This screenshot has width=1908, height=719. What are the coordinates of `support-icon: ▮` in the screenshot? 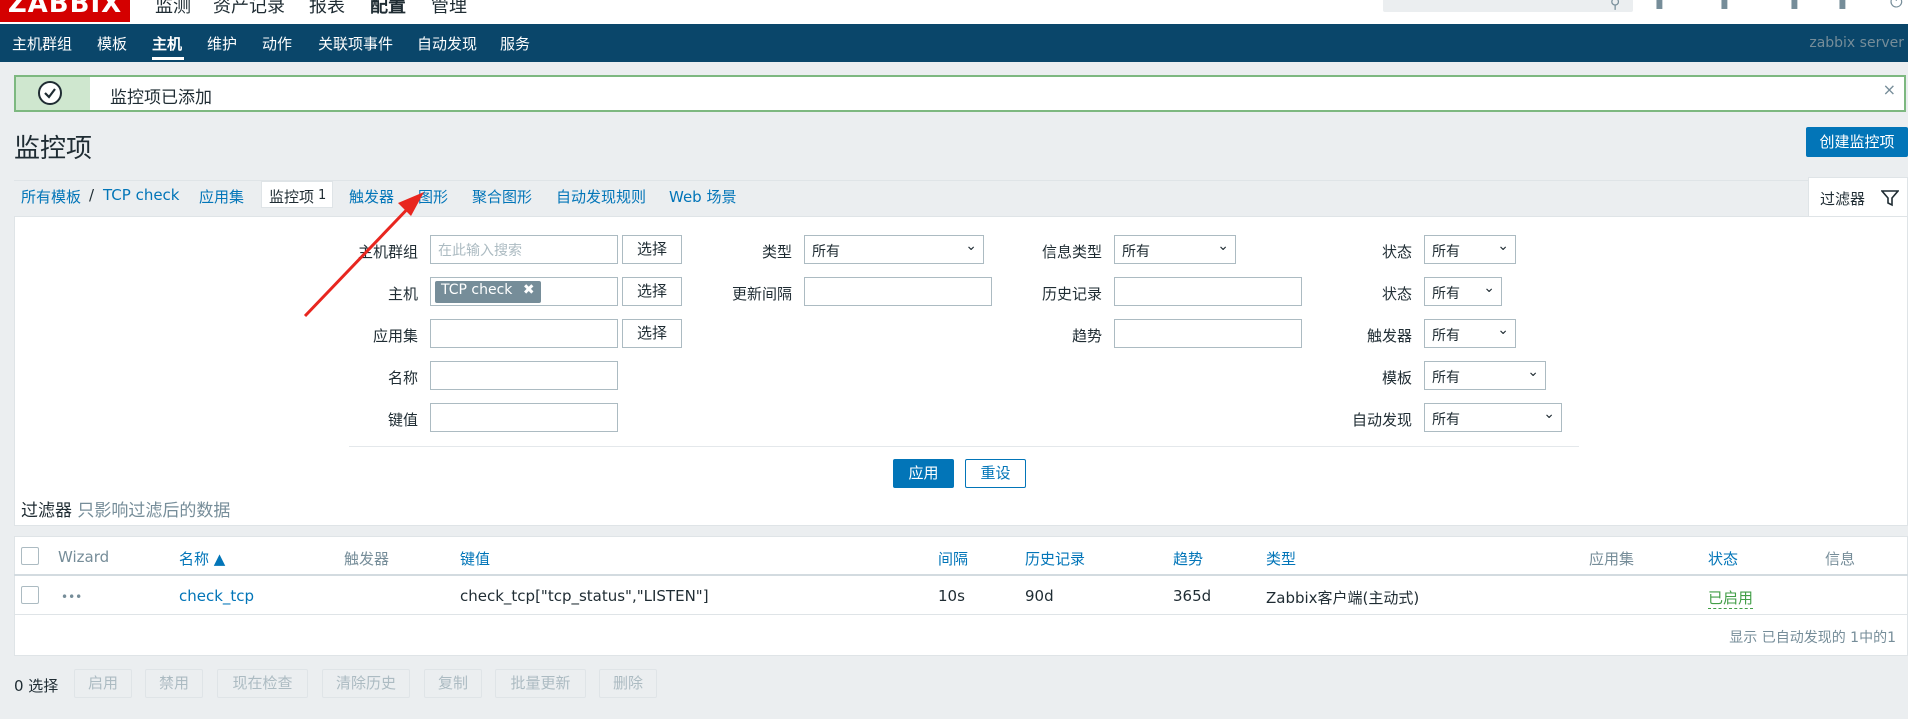 It's located at (1659, 5).